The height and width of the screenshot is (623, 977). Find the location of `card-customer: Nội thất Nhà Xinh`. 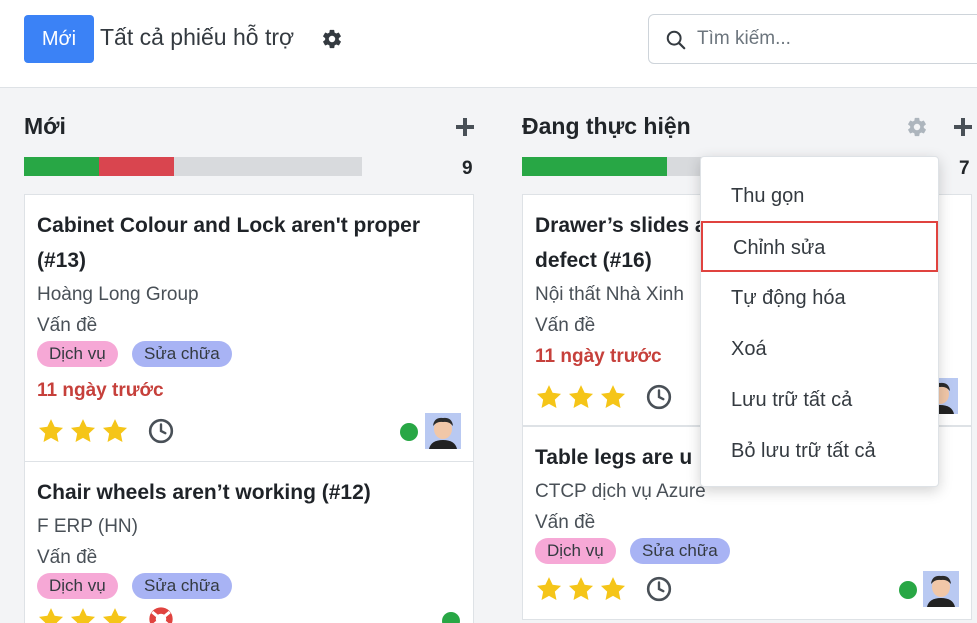

card-customer: Nội thất Nhà Xinh is located at coordinates (609, 294).